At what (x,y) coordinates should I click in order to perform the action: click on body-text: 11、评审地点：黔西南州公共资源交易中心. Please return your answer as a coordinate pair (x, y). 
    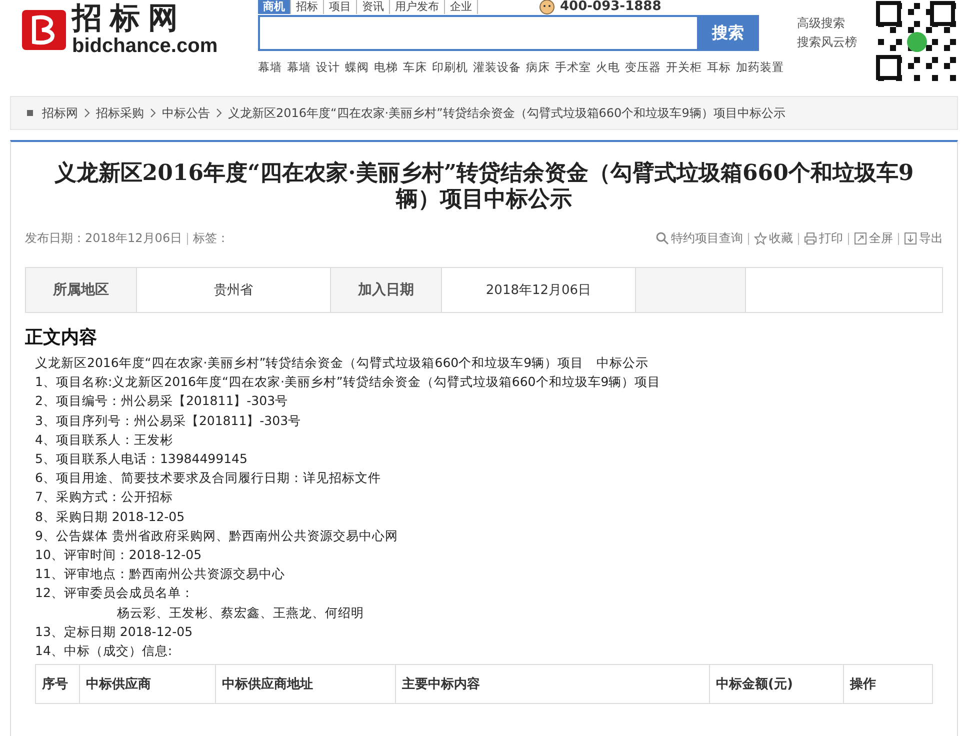
    Looking at the image, I should click on (160, 574).